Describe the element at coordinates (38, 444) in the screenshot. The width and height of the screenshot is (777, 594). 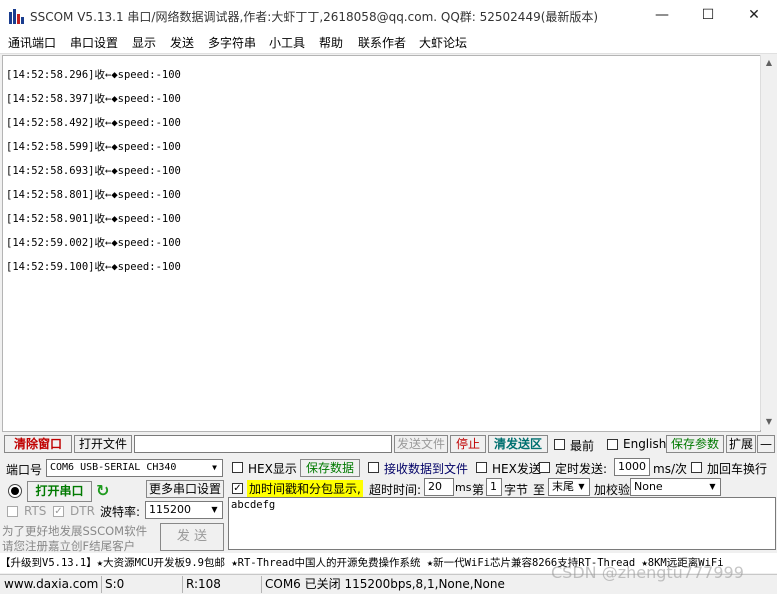
I see `clear-window-button: 清除窗口` at that location.